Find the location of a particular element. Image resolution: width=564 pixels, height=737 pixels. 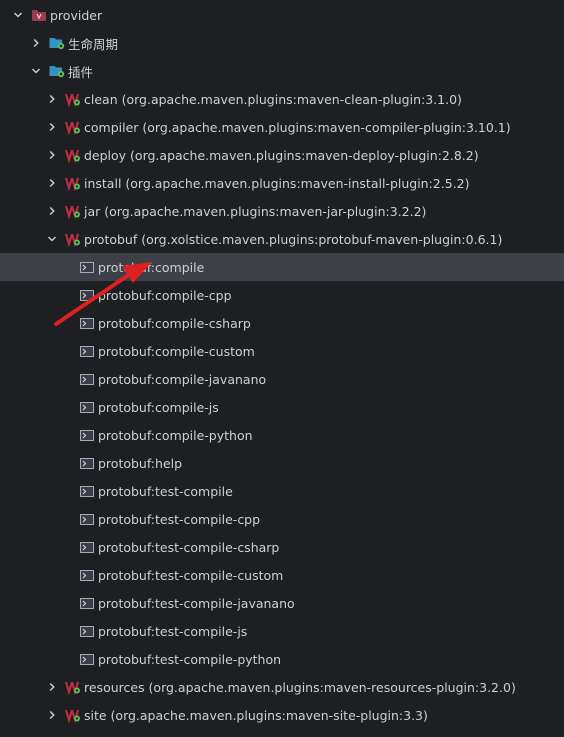

tree-node-label: protobuf:test-compile-csharp is located at coordinates (189, 547).